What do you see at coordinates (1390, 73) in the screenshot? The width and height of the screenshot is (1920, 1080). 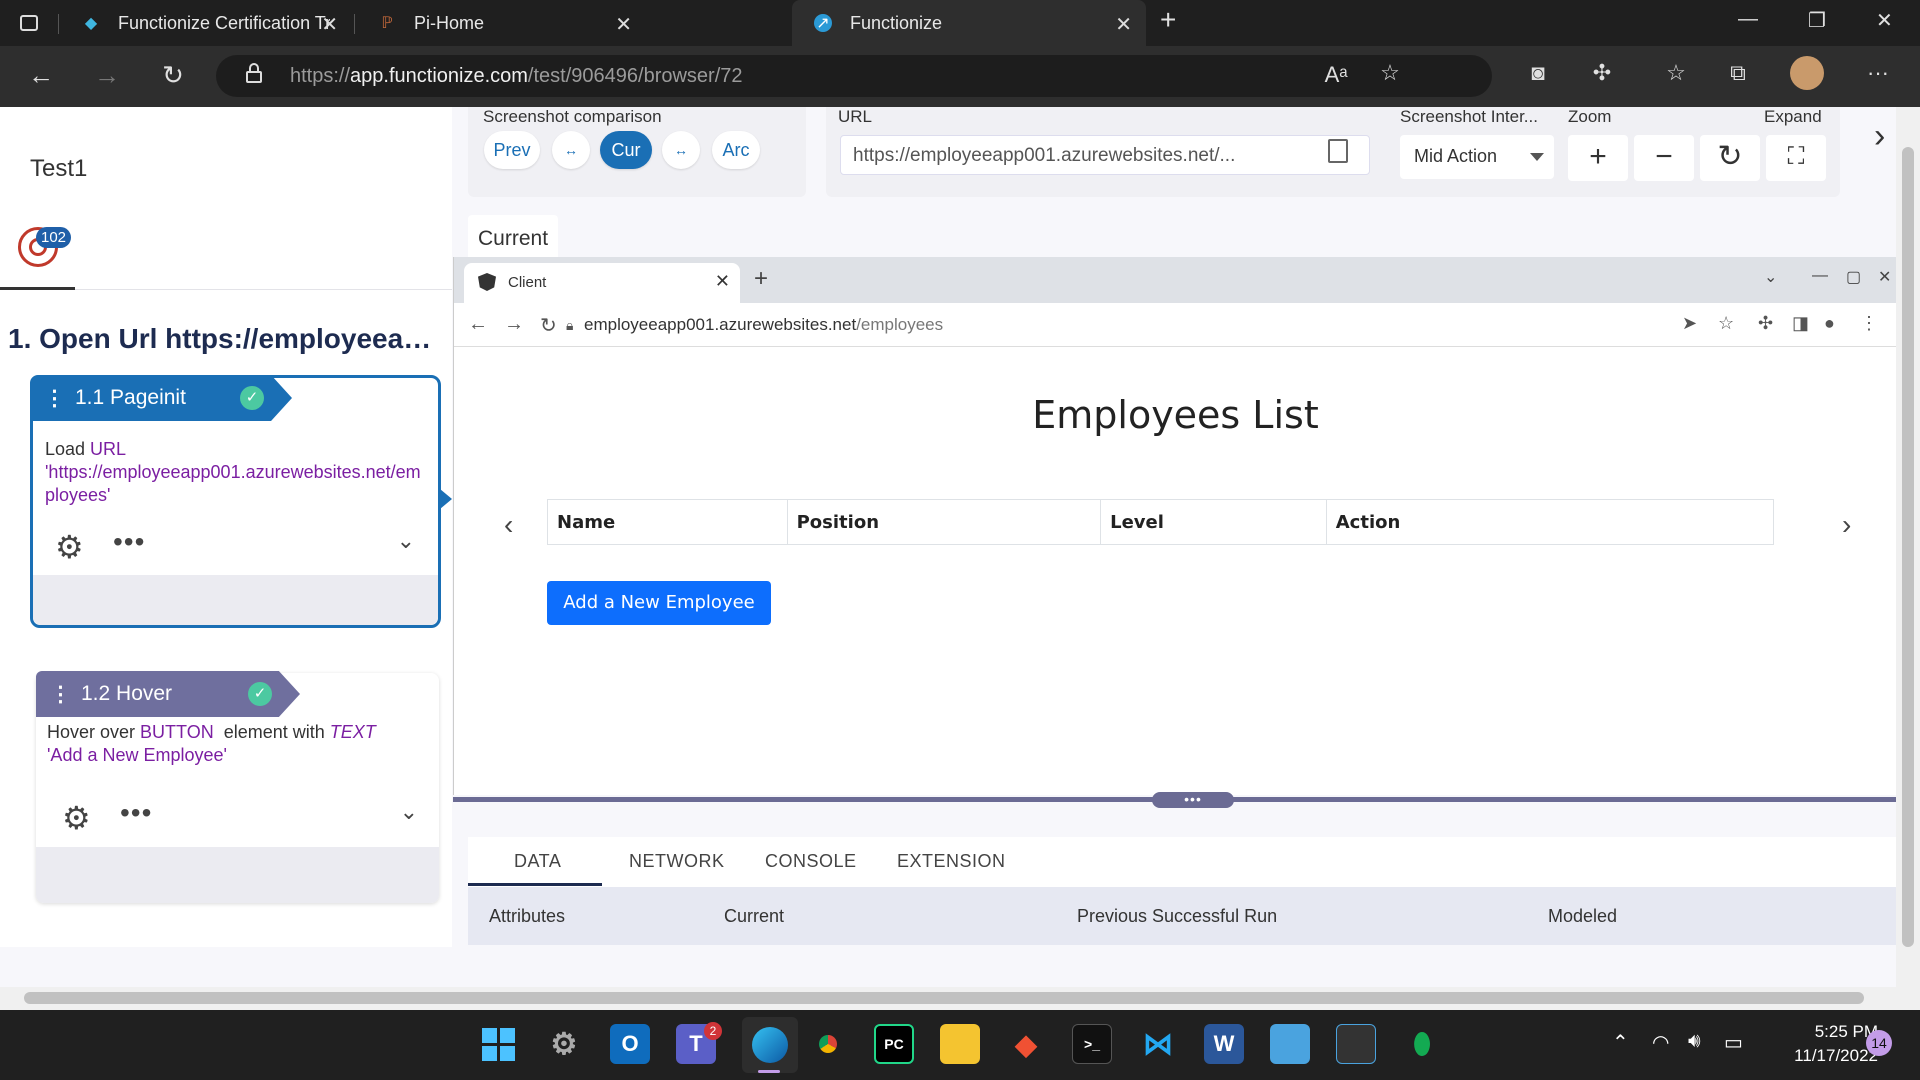 I see `favorite-add-icon: ☆` at bounding box center [1390, 73].